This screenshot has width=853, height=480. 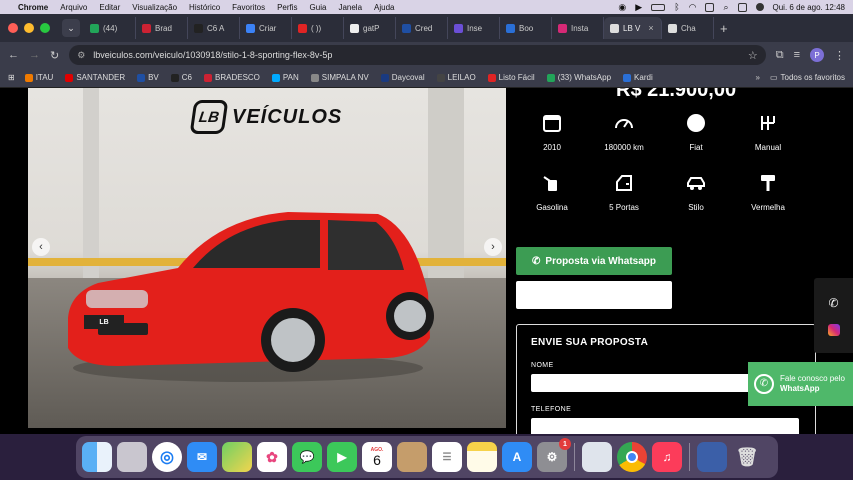 I want to click on all-bookmarks-folder: ▭ Todos os favoritos, so click(x=807, y=77).